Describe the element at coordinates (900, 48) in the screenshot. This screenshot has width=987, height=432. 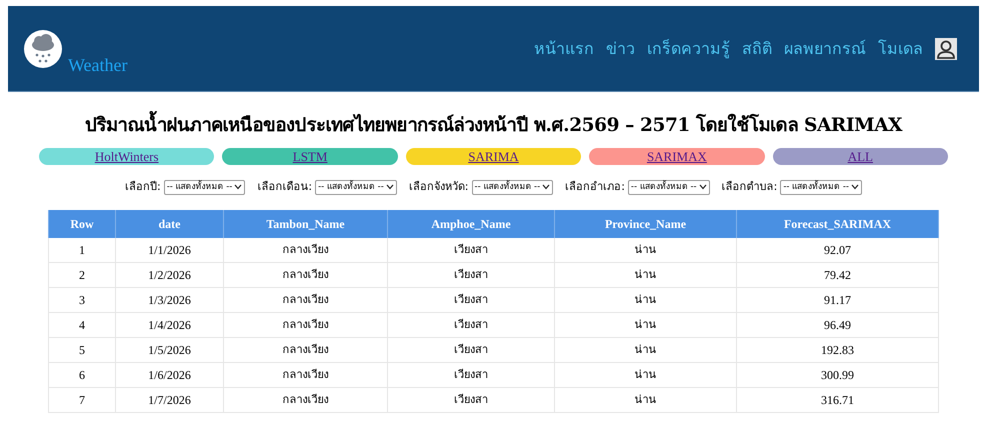
I see `nav-link: โมเดล` at that location.